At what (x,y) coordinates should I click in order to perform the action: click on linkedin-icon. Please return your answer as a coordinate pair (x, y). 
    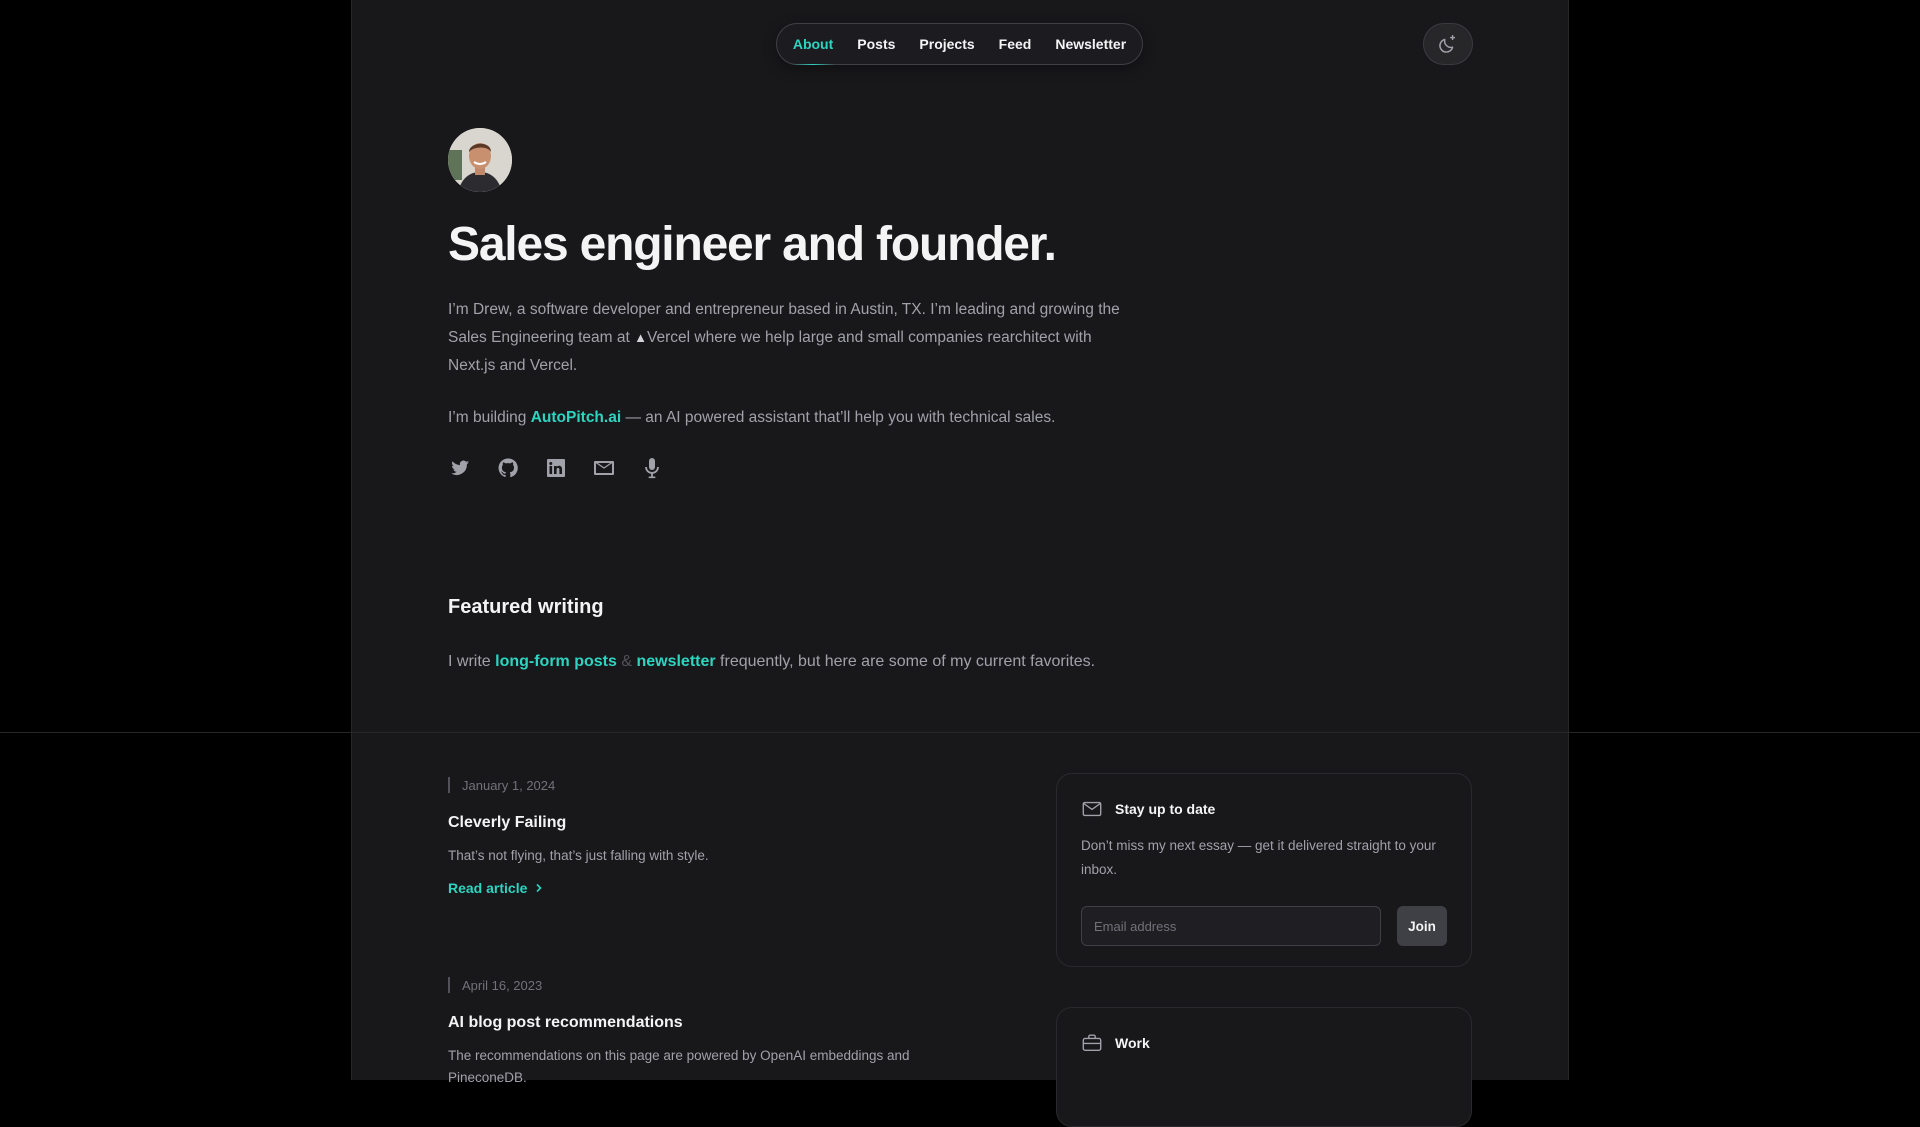
    Looking at the image, I should click on (556, 468).